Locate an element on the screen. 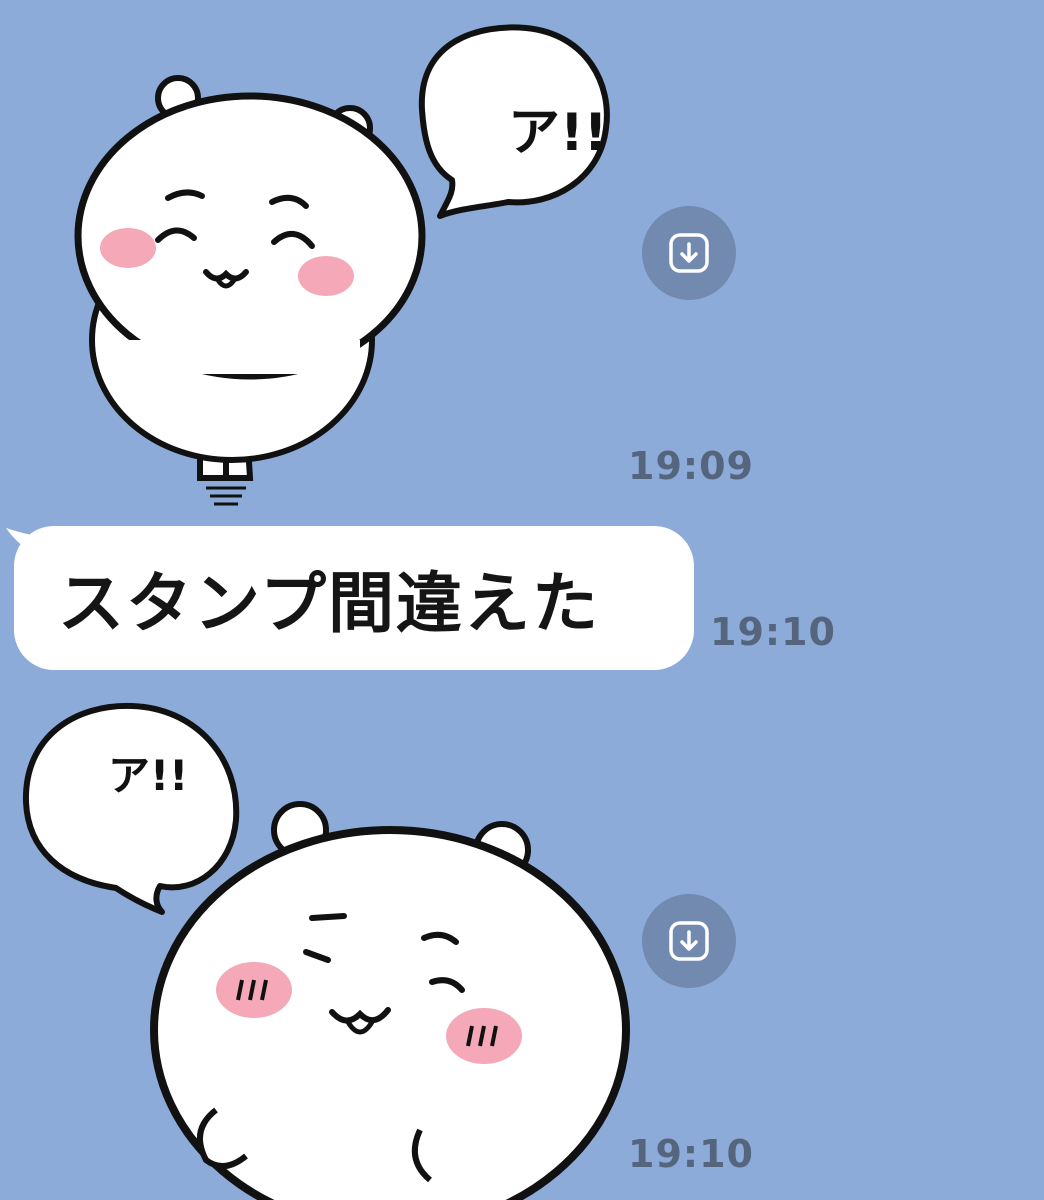 This screenshot has height=1200, width=1044. text-message-bubble: スタンプ間違えた is located at coordinates (354, 598).